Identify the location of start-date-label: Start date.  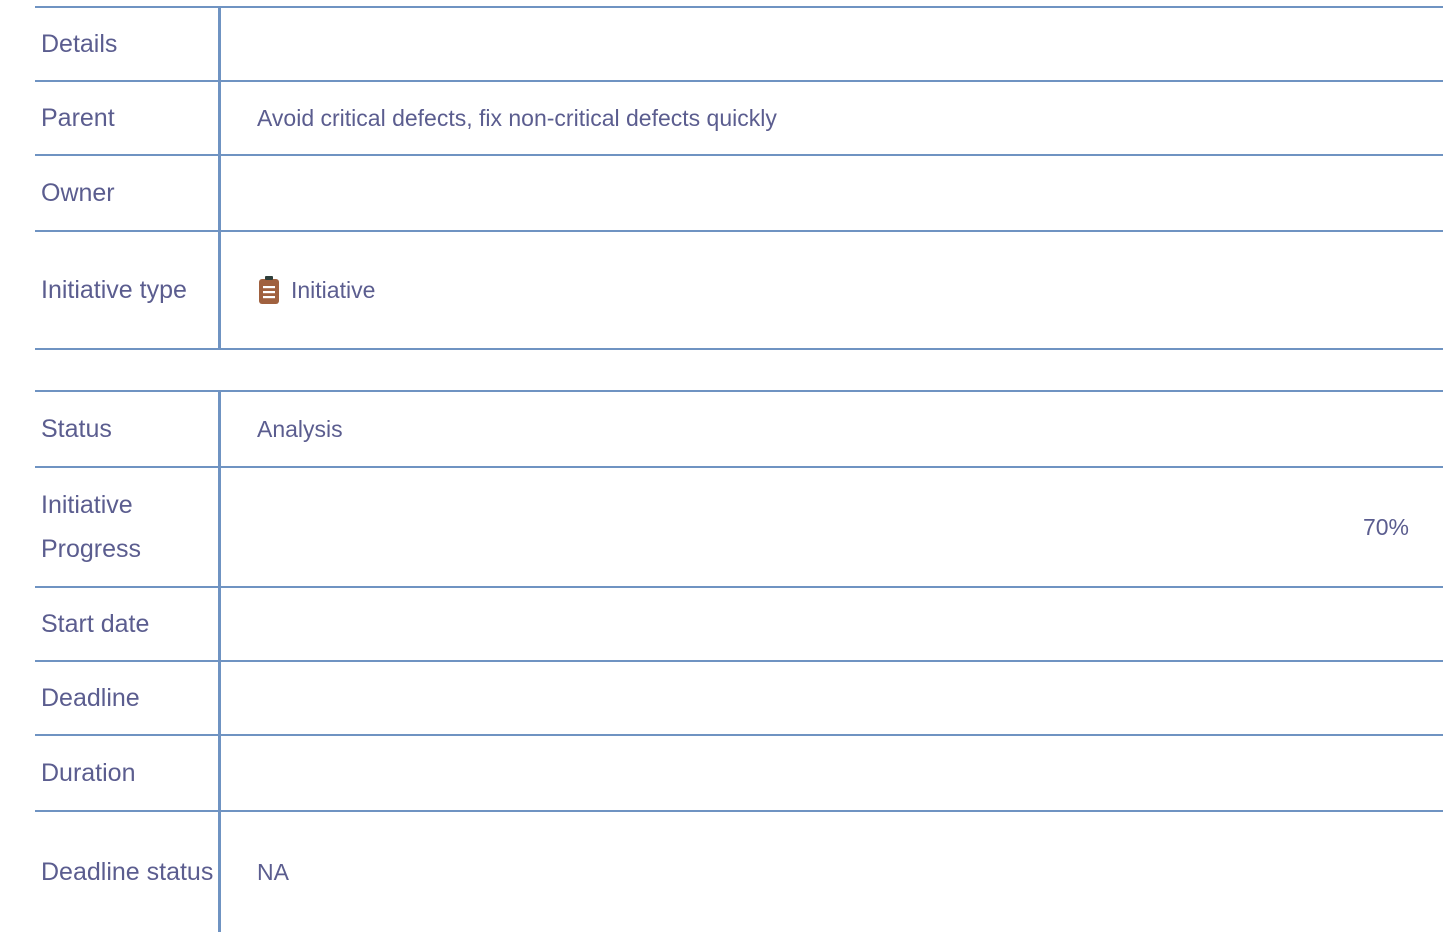
(128, 624).